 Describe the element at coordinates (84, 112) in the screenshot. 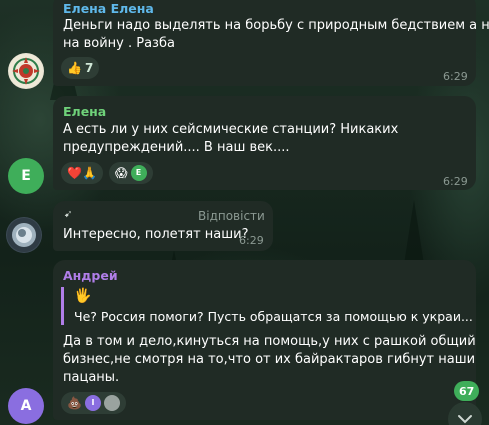

I see `sender-name: Елена` at that location.